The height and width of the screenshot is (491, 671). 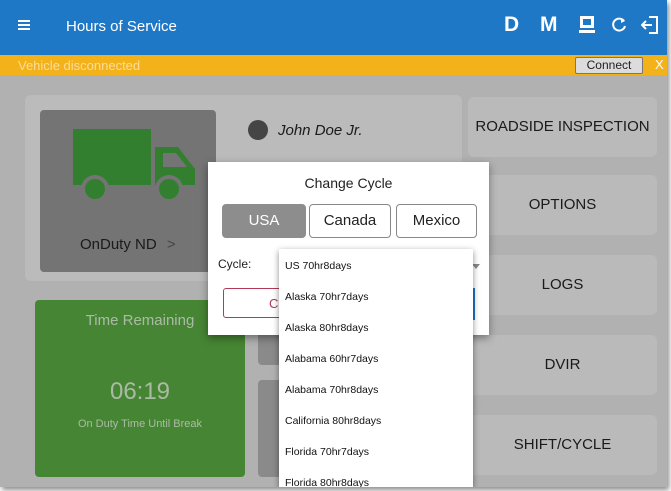 What do you see at coordinates (24, 25) in the screenshot?
I see `menu-icon` at bounding box center [24, 25].